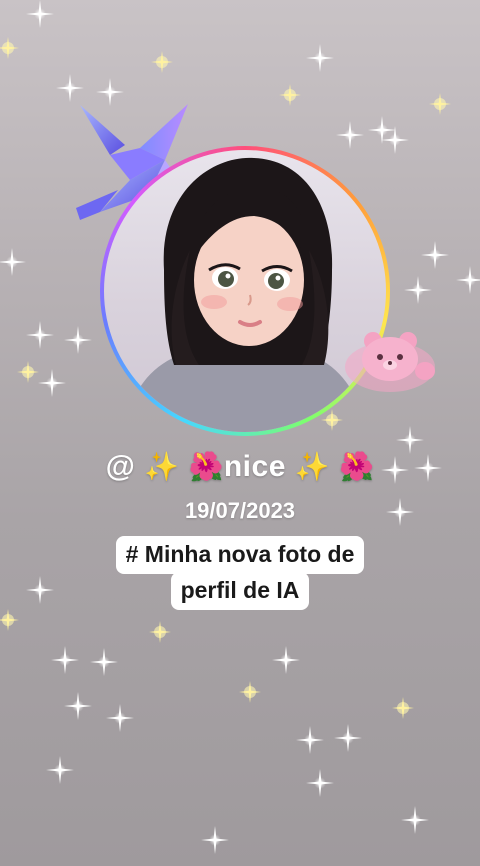 Image resolution: width=480 pixels, height=866 pixels. I want to click on caption-line-2: perfil de IA, so click(240, 591).